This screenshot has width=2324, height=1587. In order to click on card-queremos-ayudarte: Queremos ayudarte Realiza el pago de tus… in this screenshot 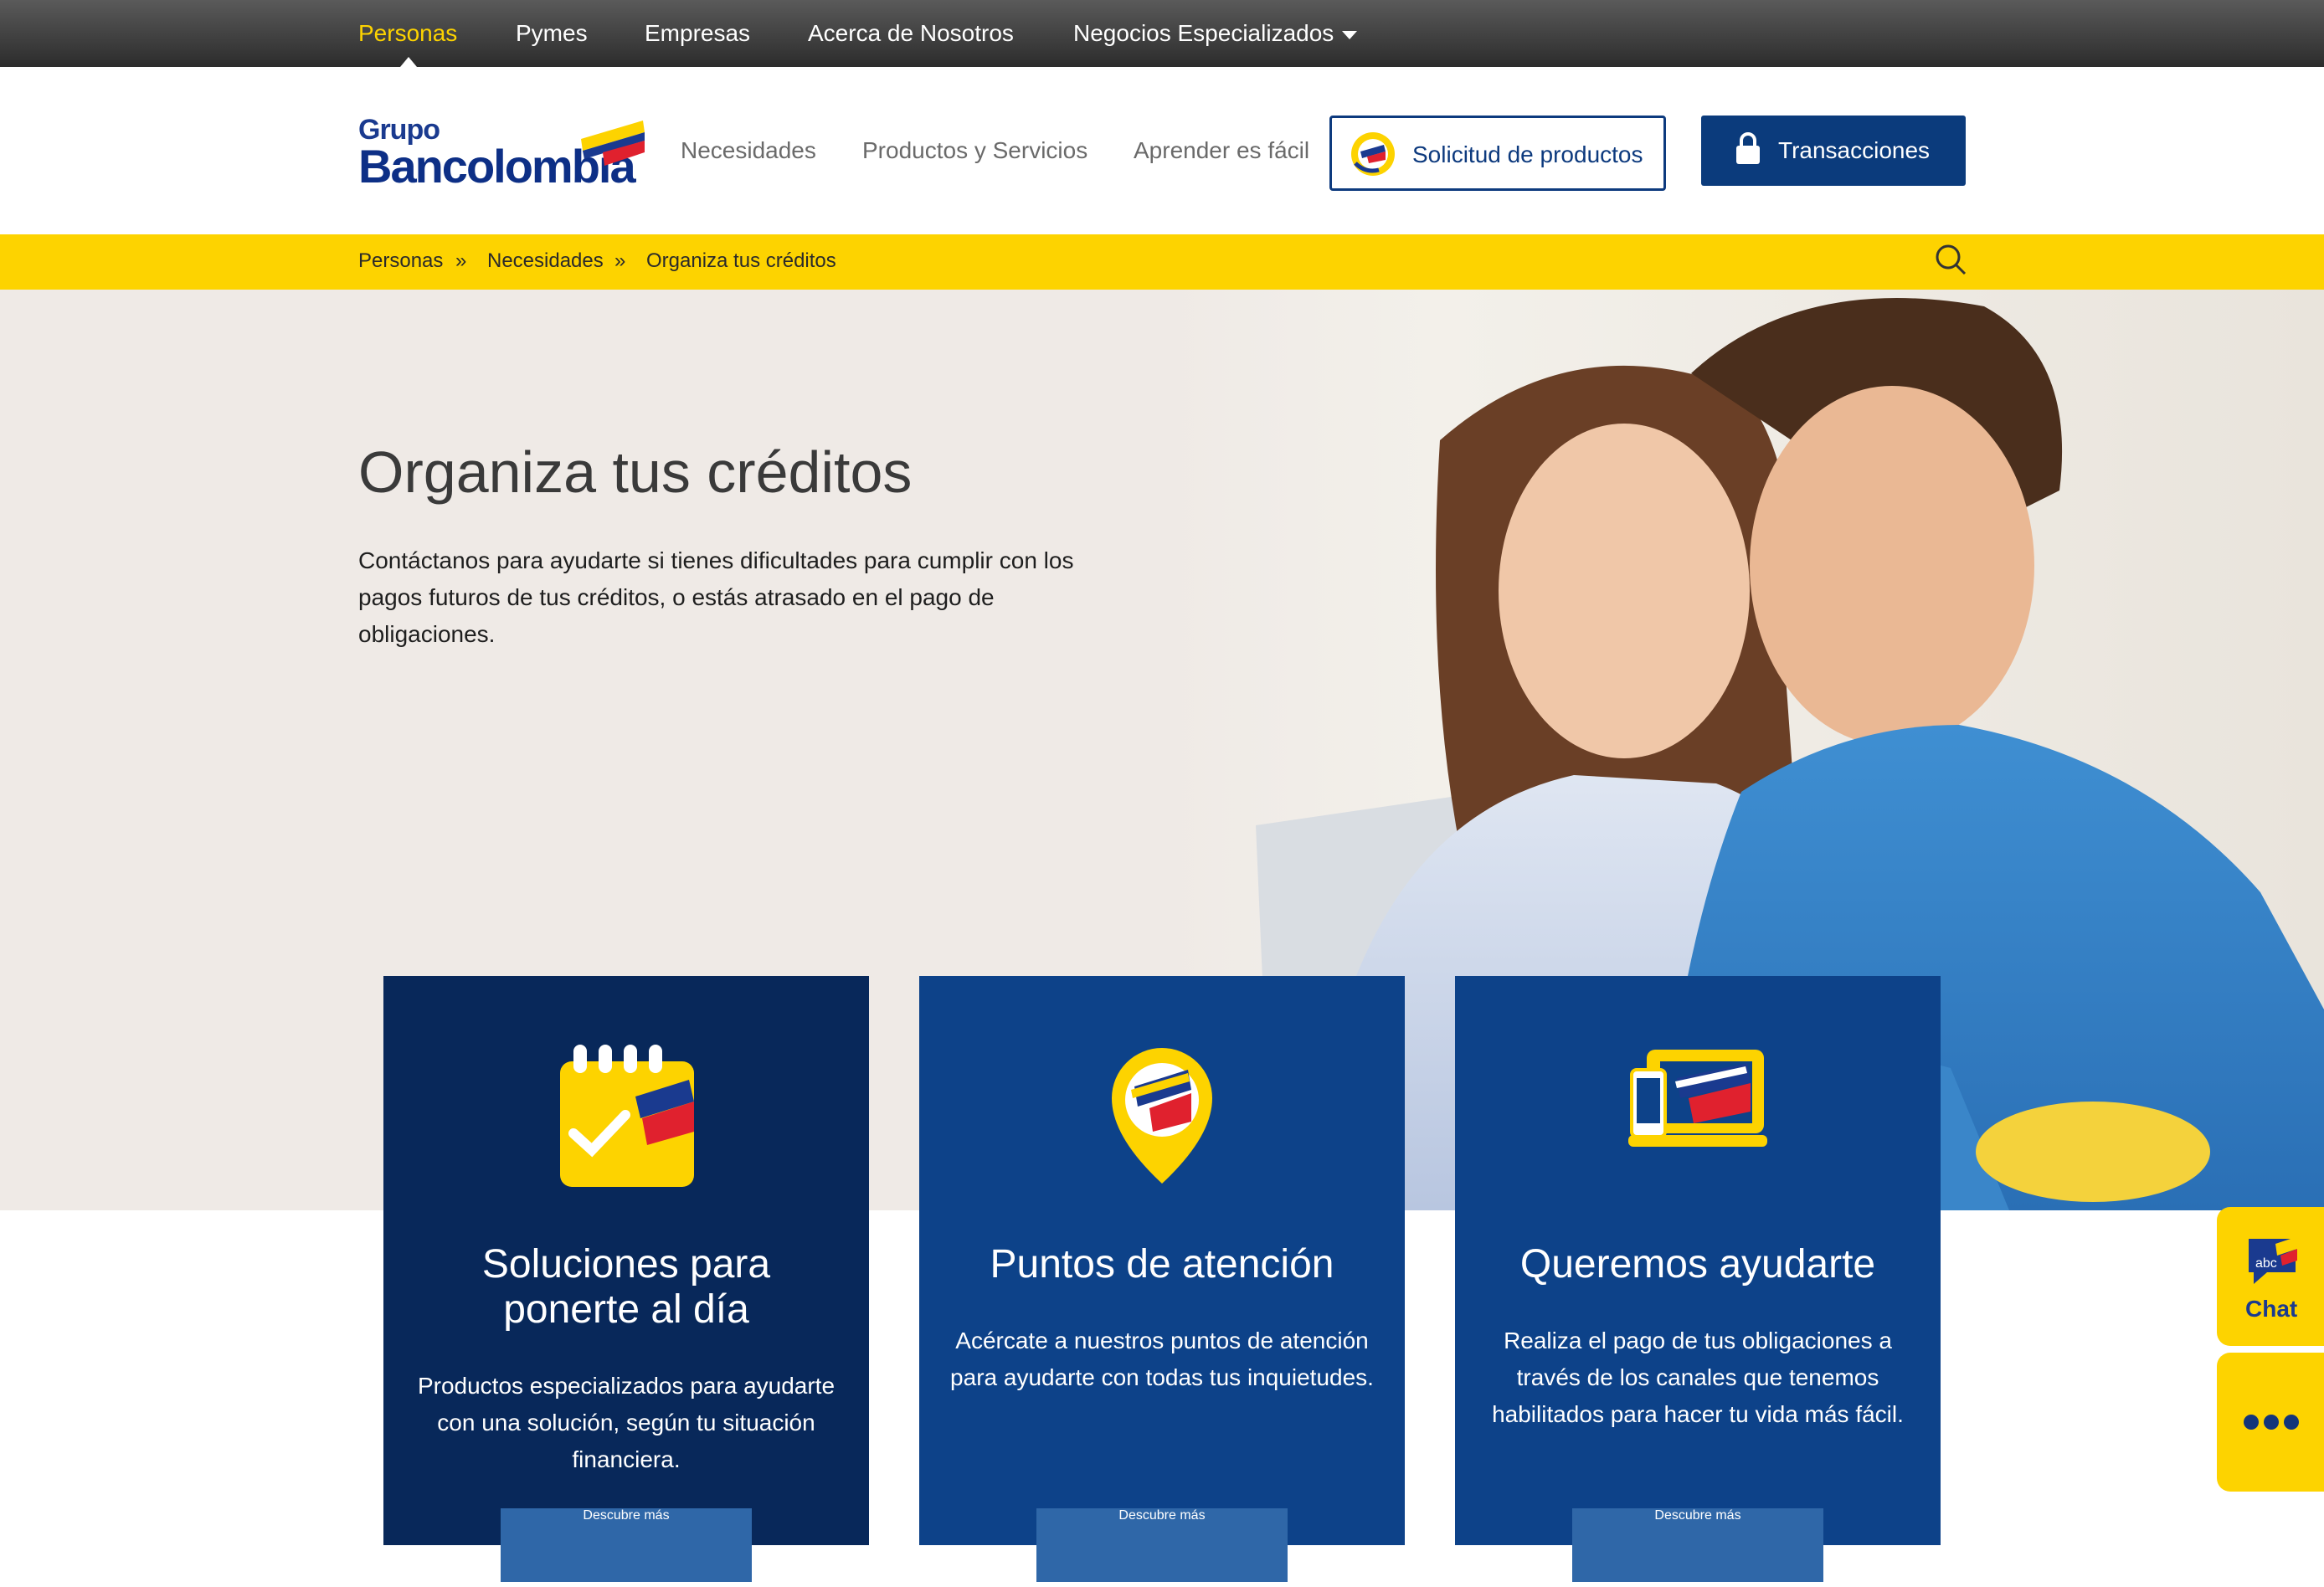, I will do `click(1698, 1261)`.